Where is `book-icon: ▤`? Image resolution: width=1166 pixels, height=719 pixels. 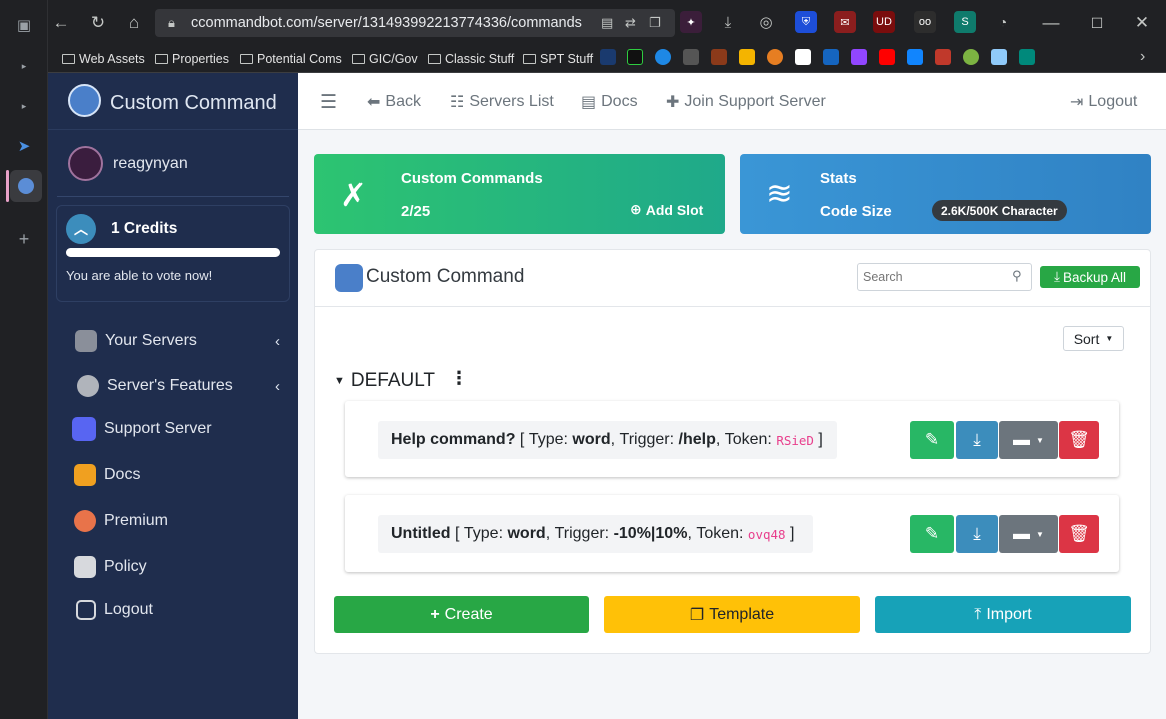 book-icon: ▤ is located at coordinates (589, 102).